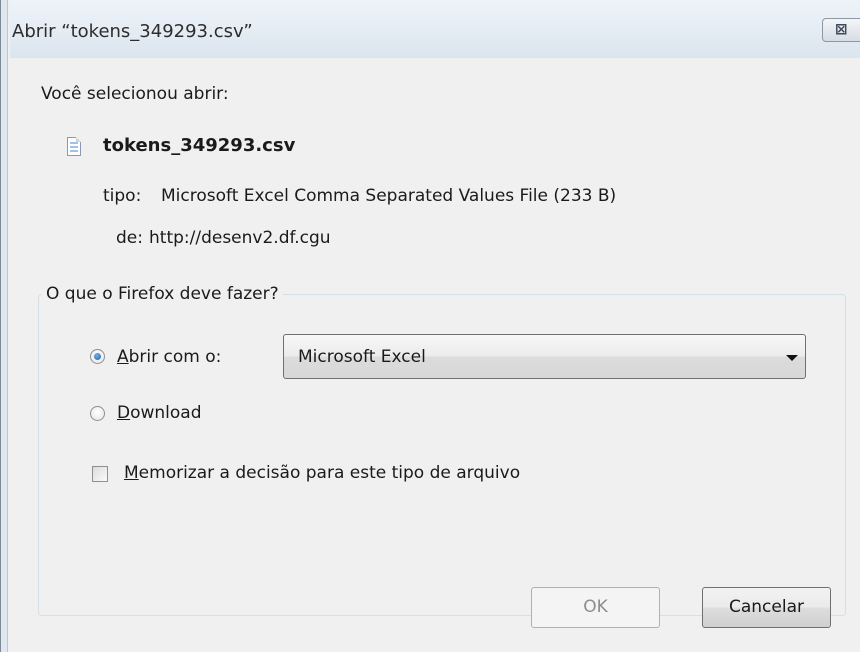  What do you see at coordinates (362, 357) in the screenshot?
I see `application-select-value: Microsoft Excel` at bounding box center [362, 357].